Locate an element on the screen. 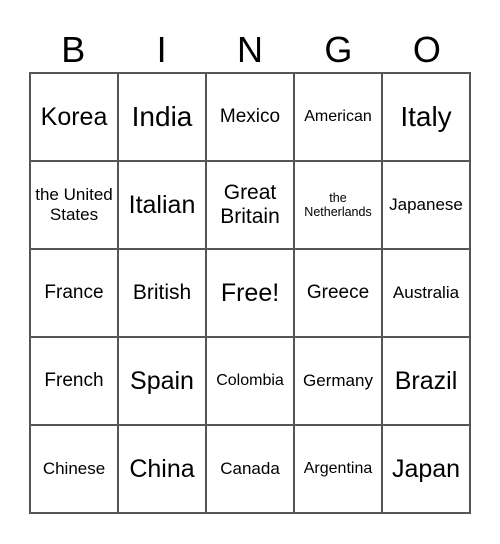 The width and height of the screenshot is (500, 544). bingo-cell: French is located at coordinates (74, 381).